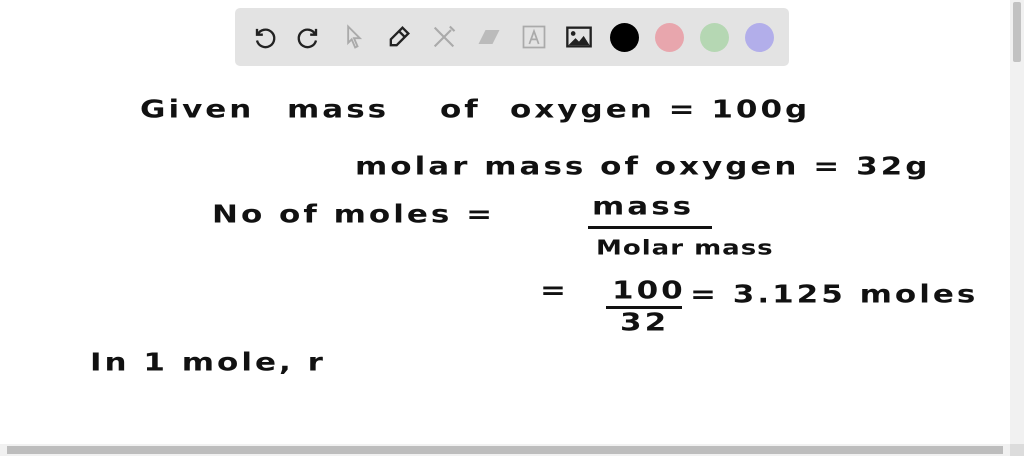 The width and height of the screenshot is (1024, 456). What do you see at coordinates (714, 37) in the screenshot?
I see `color-green` at bounding box center [714, 37].